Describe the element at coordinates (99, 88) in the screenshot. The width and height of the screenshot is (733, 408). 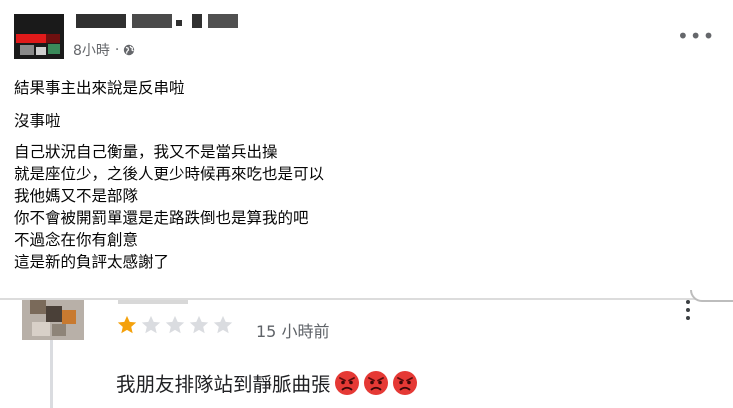
I see `post-line: 結果事主出來說是反串啦` at that location.